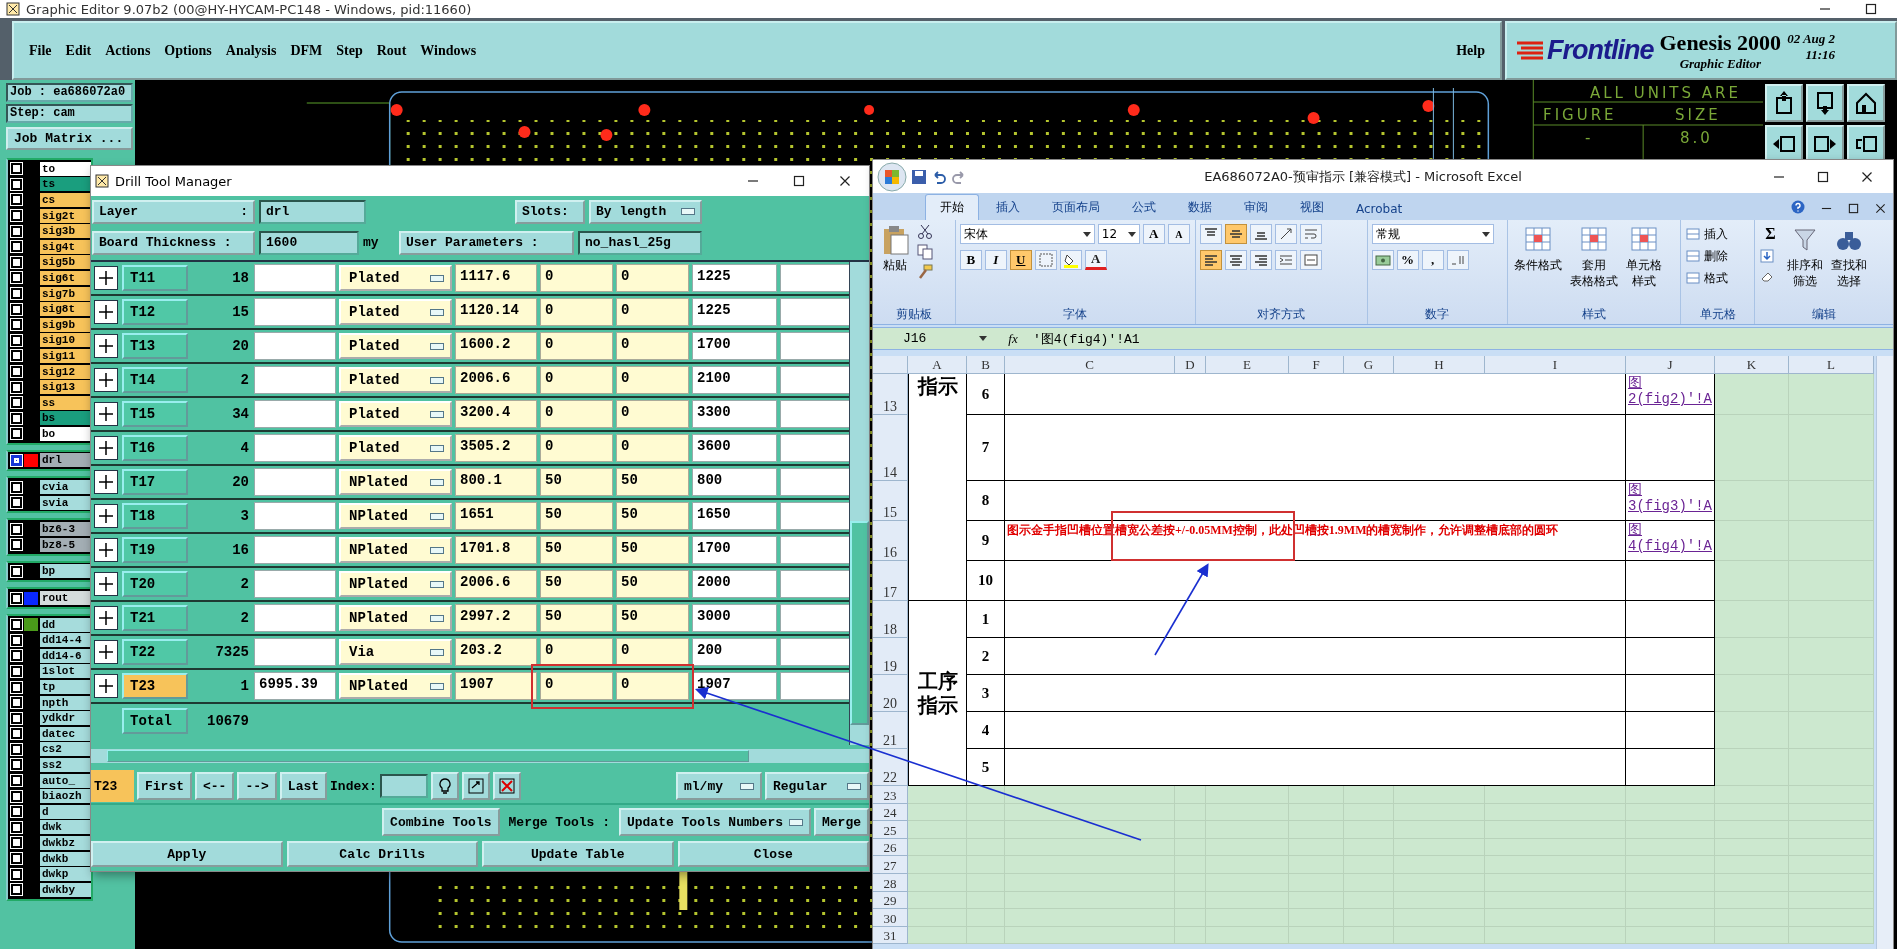 This screenshot has height=949, width=1897. I want to click on finish-size-field: 1701.8, so click(496, 550).